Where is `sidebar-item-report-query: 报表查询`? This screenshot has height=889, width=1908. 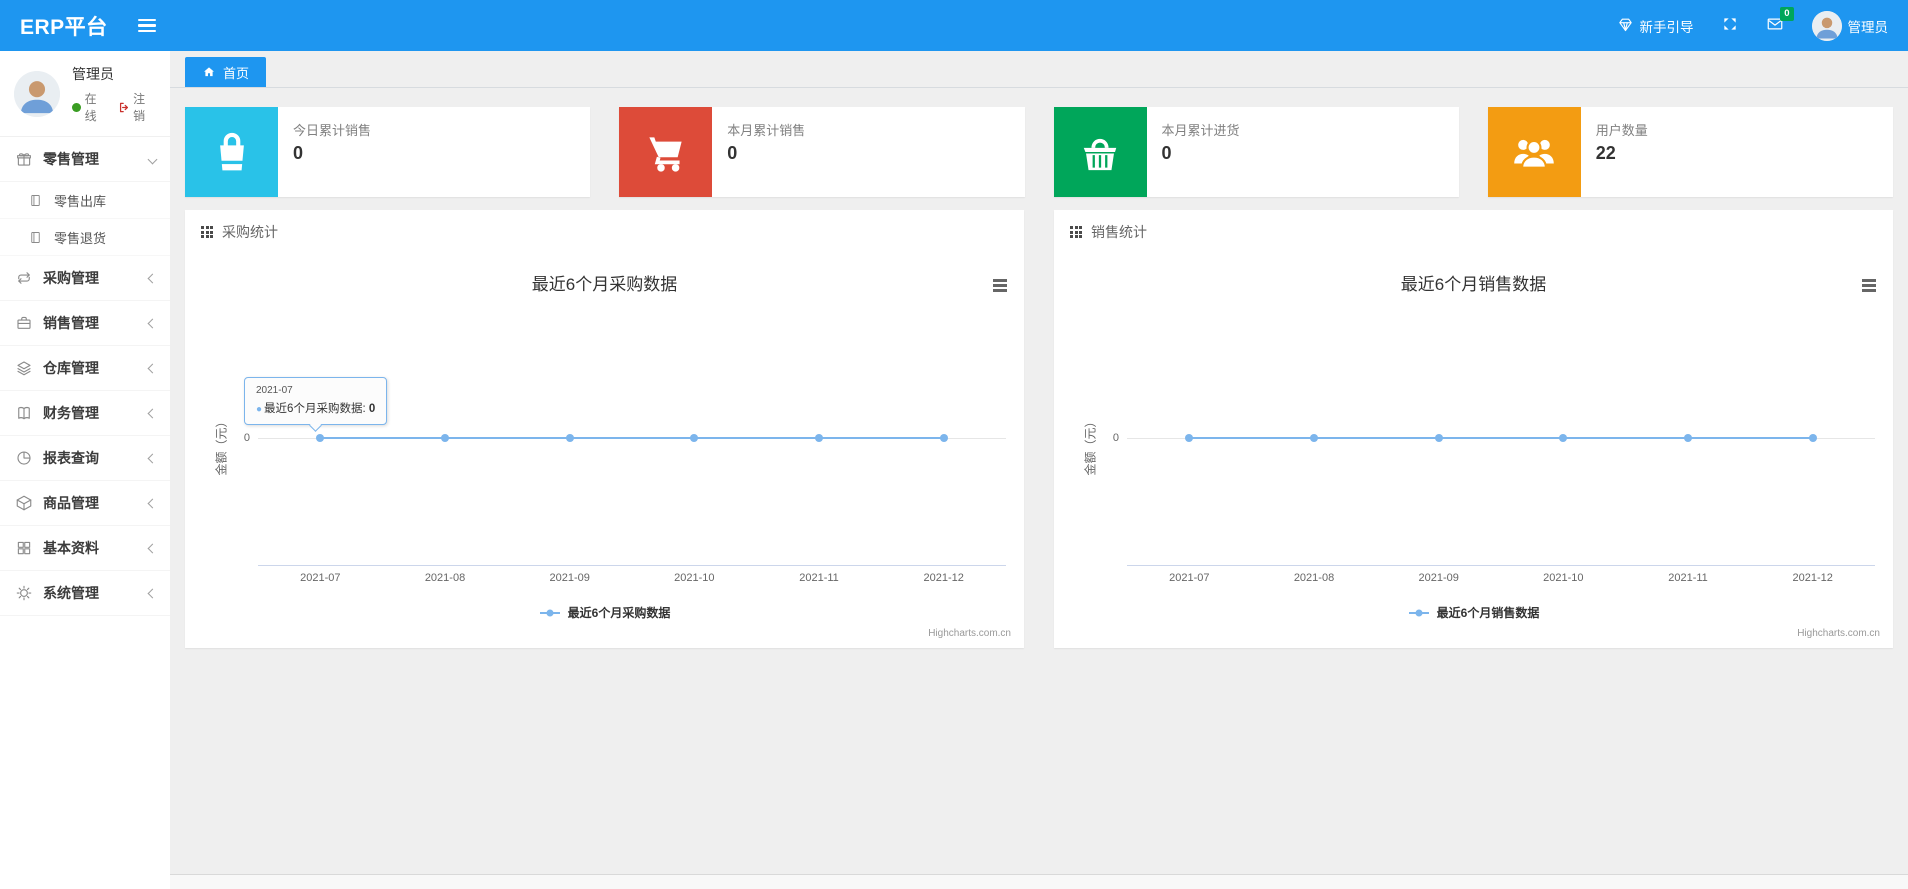
sidebar-item-report-query: 报表查询 is located at coordinates (85, 458).